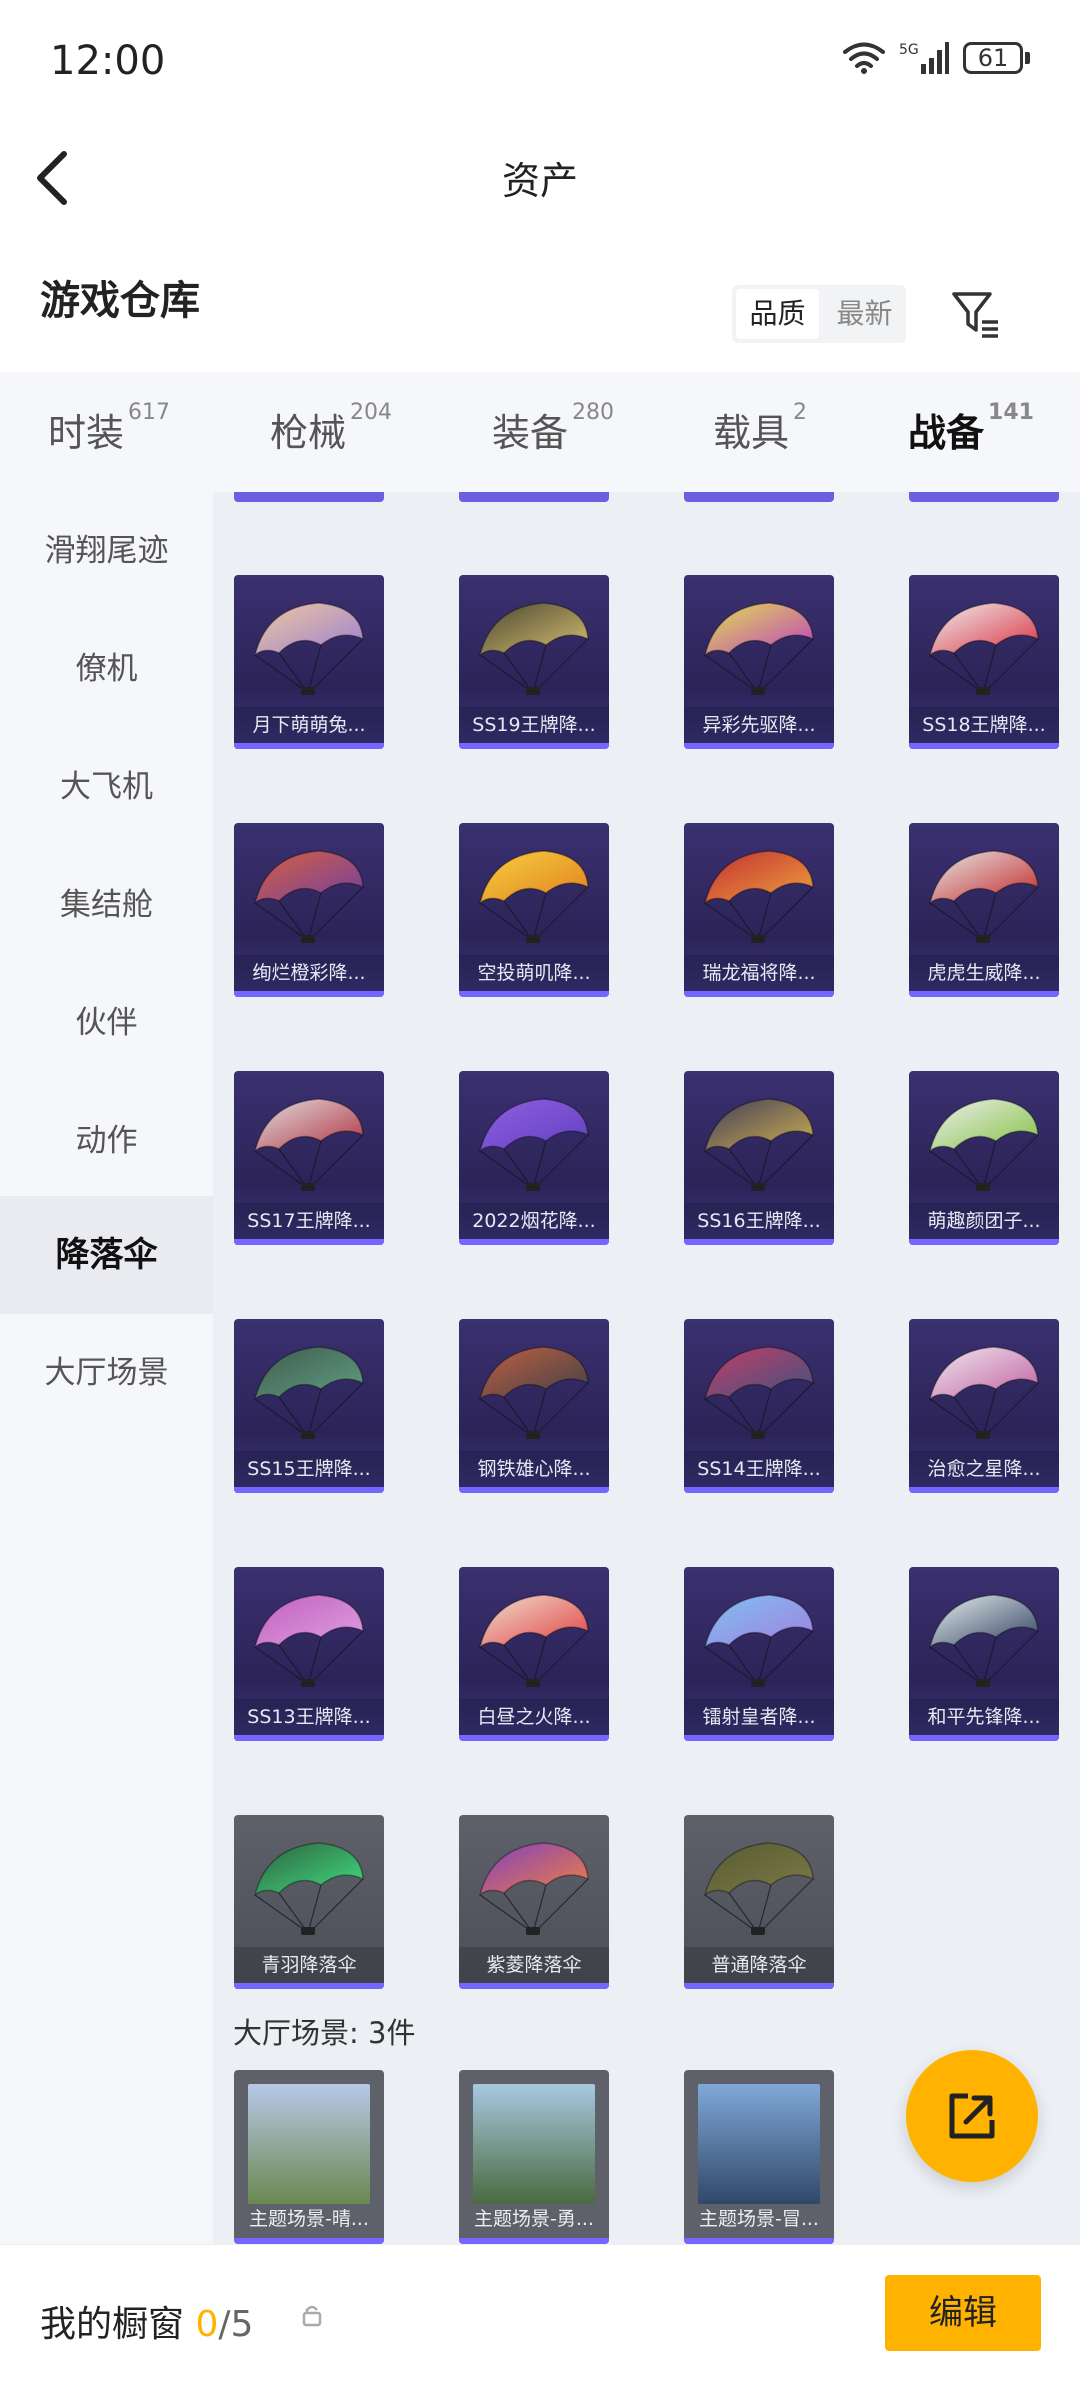 Image resolution: width=1080 pixels, height=2382 pixels. I want to click on tab-equipment: 装备 280, so click(553, 428).